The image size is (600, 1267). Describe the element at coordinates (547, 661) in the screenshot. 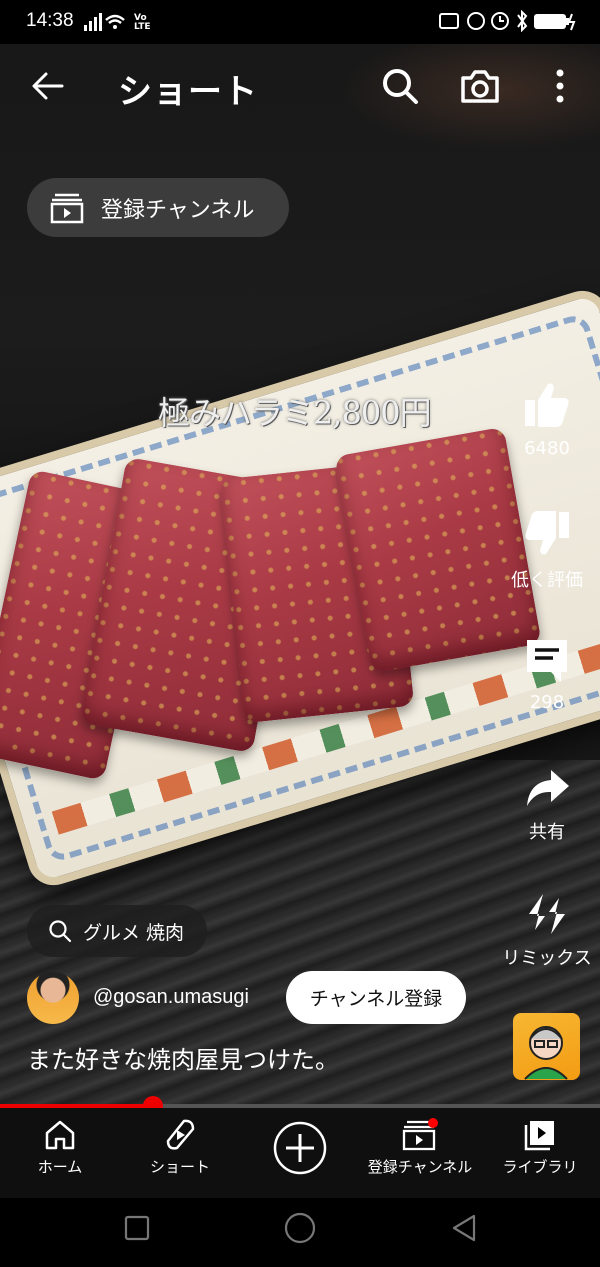

I see `comment-icon` at that location.